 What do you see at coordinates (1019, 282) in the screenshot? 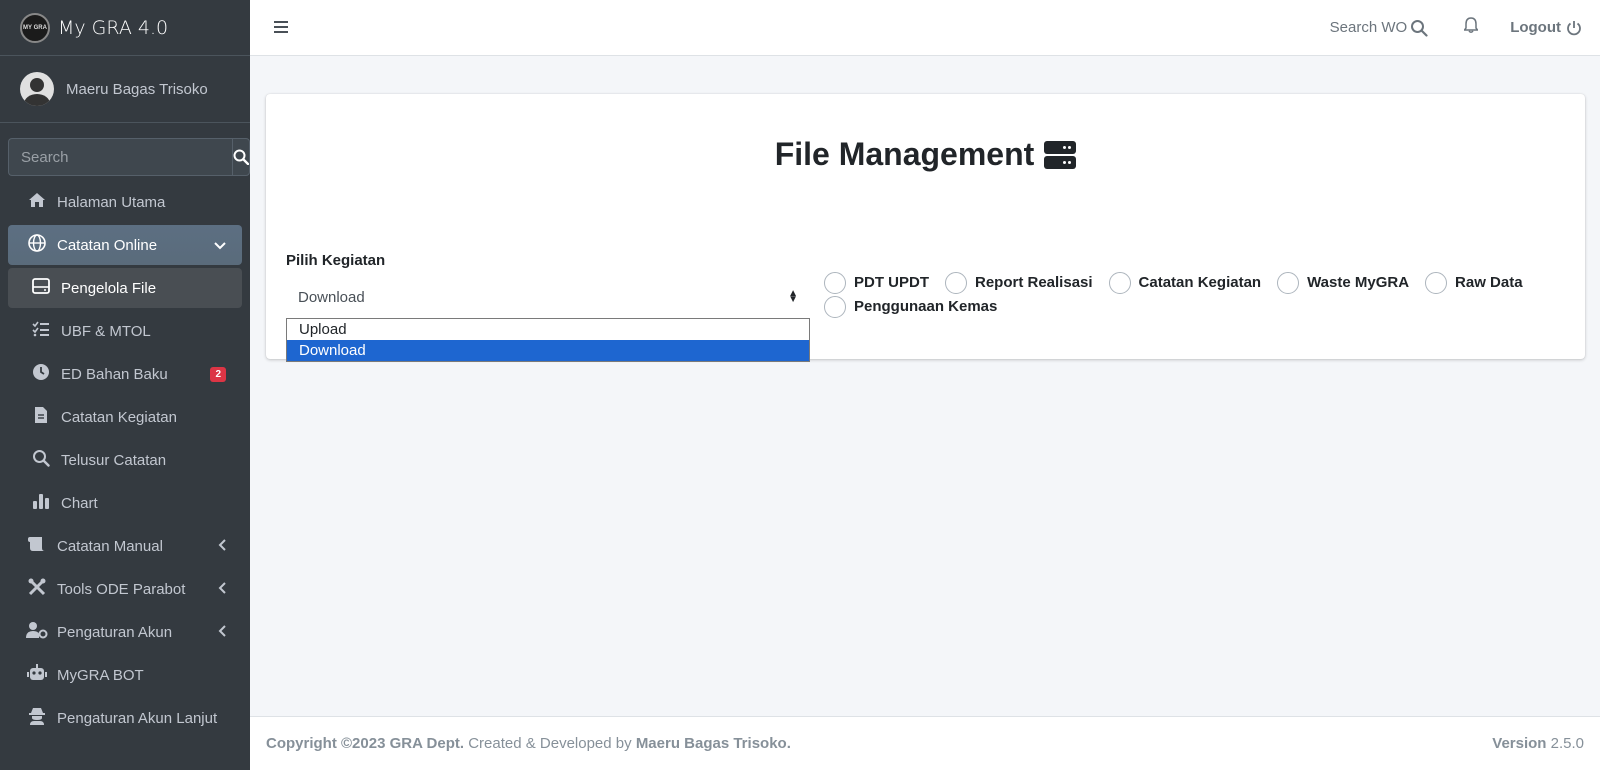
I see `radio-report-realisasi: Report Realisasi` at bounding box center [1019, 282].